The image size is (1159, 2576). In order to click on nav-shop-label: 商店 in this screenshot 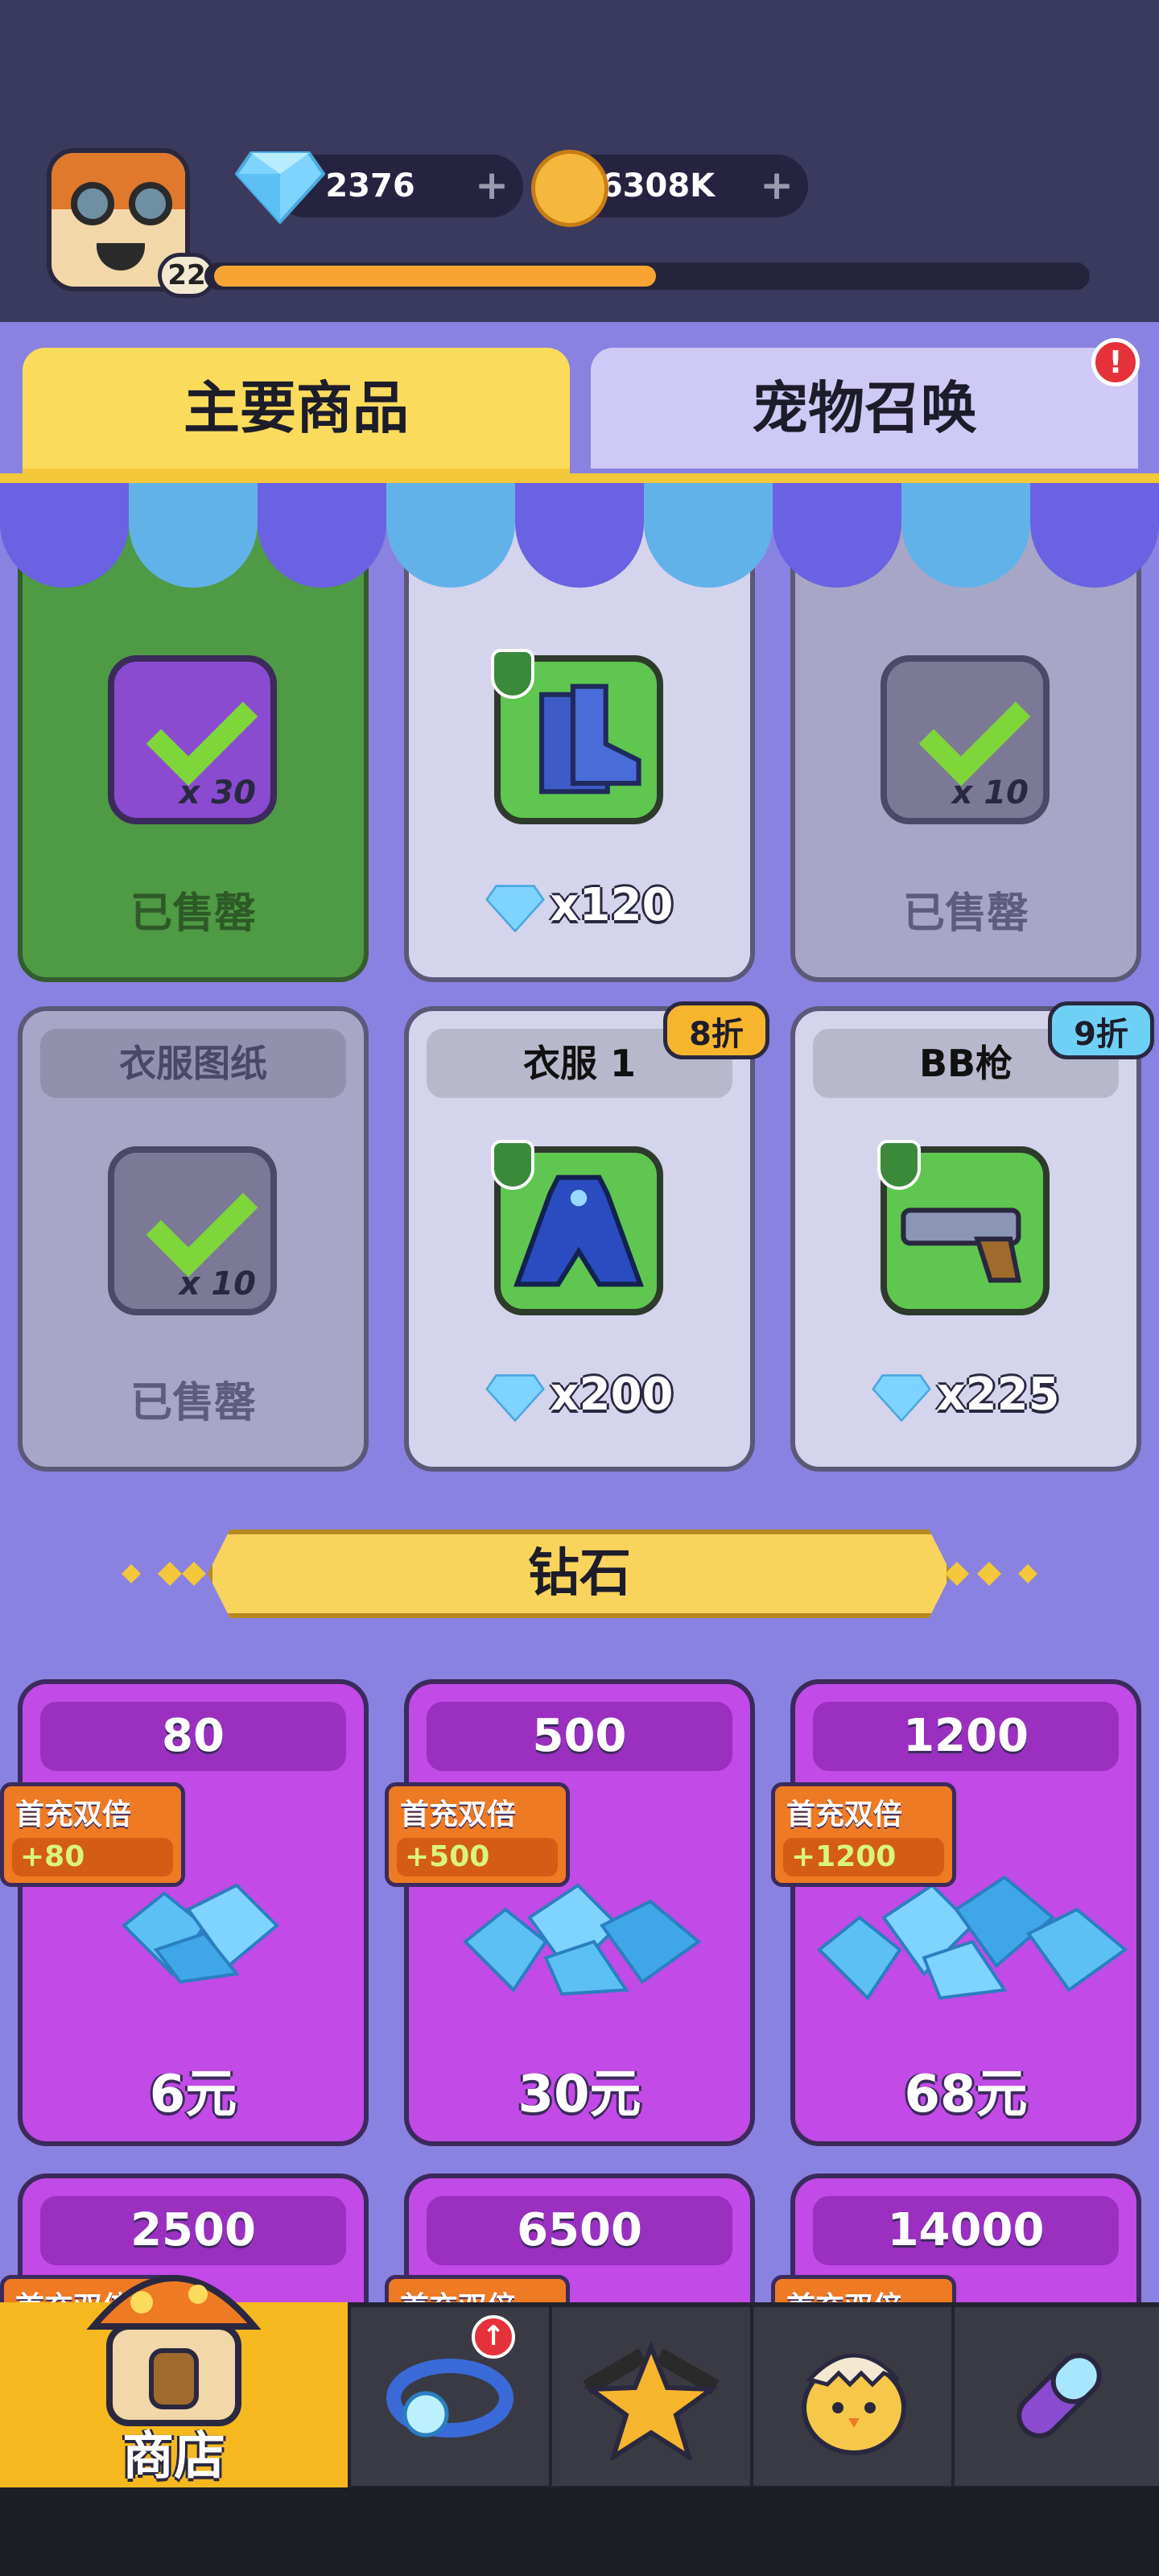, I will do `click(173, 2457)`.